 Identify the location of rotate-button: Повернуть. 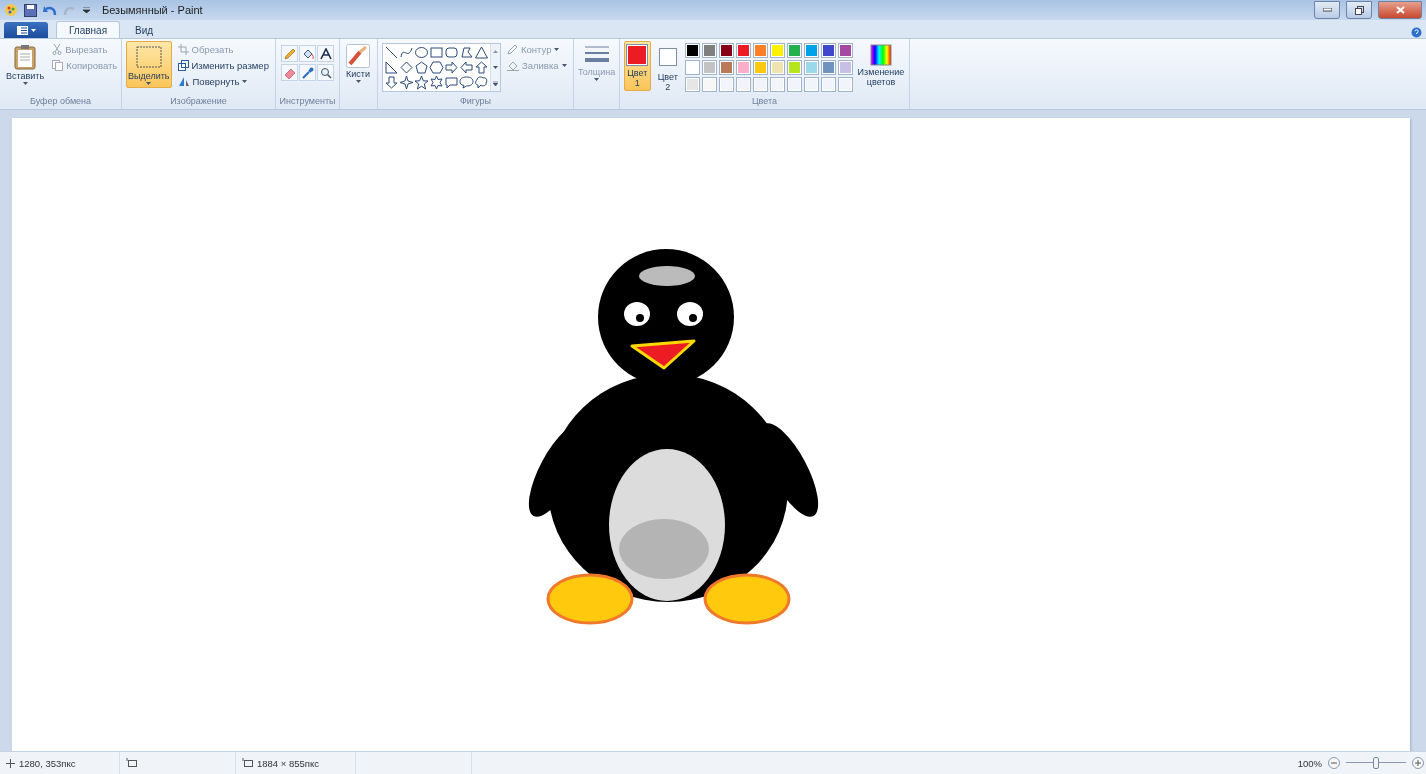
(223, 81).